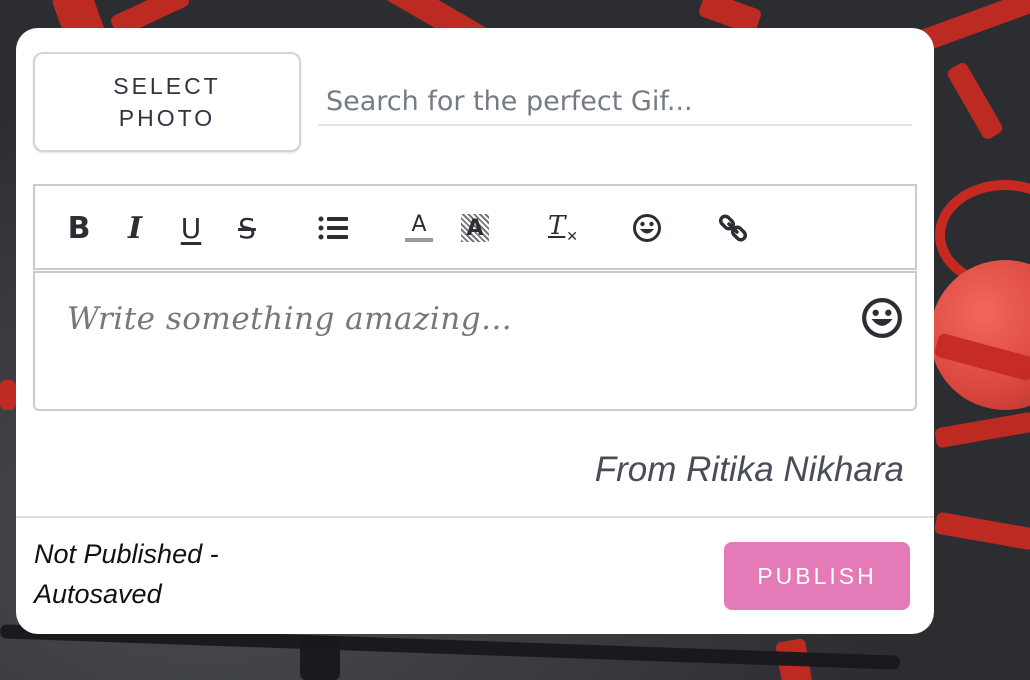  I want to click on list-icon, so click(333, 228).